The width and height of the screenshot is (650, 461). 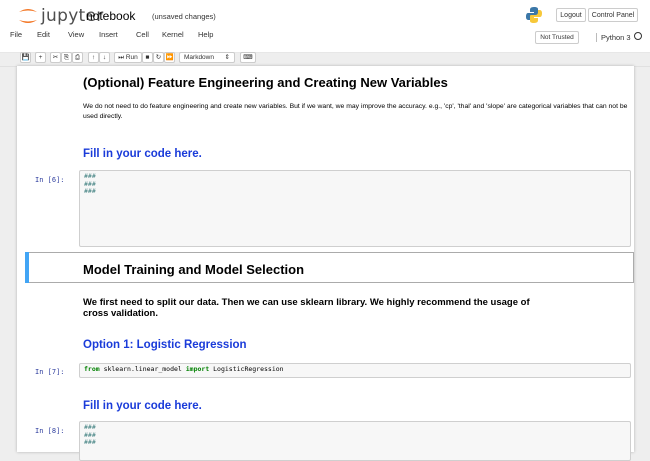 What do you see at coordinates (199, 57) in the screenshot?
I see `cell-type-value: Markdown` at bounding box center [199, 57].